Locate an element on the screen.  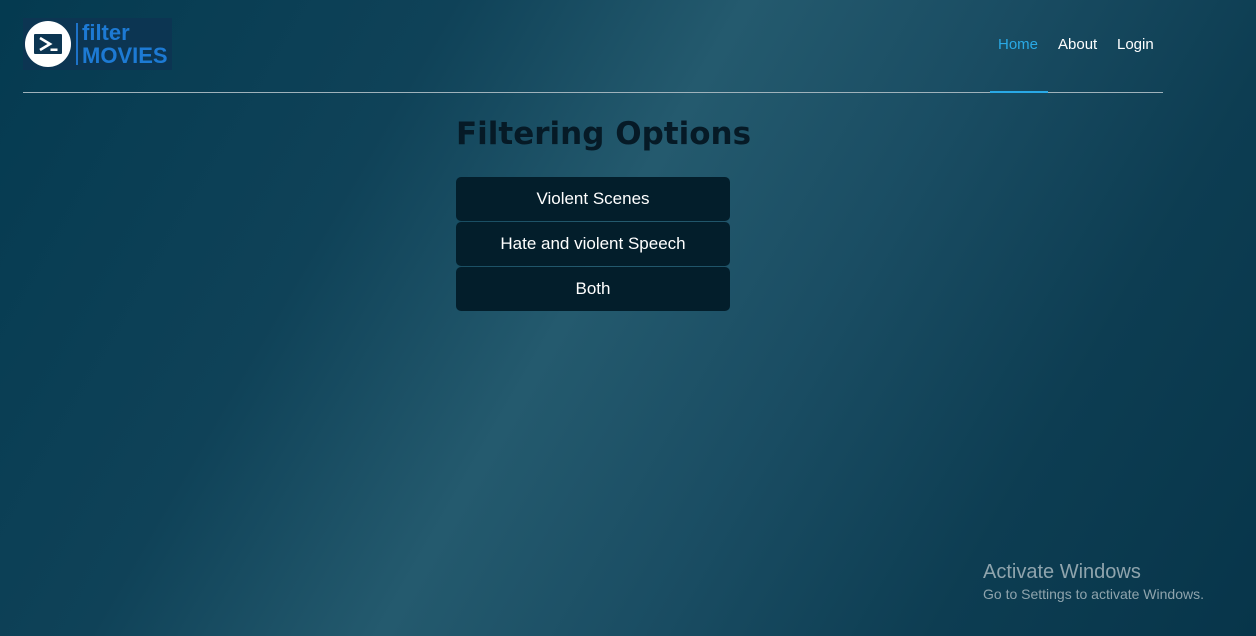
hate-speech-button: Hate and violent Speech is located at coordinates (593, 244).